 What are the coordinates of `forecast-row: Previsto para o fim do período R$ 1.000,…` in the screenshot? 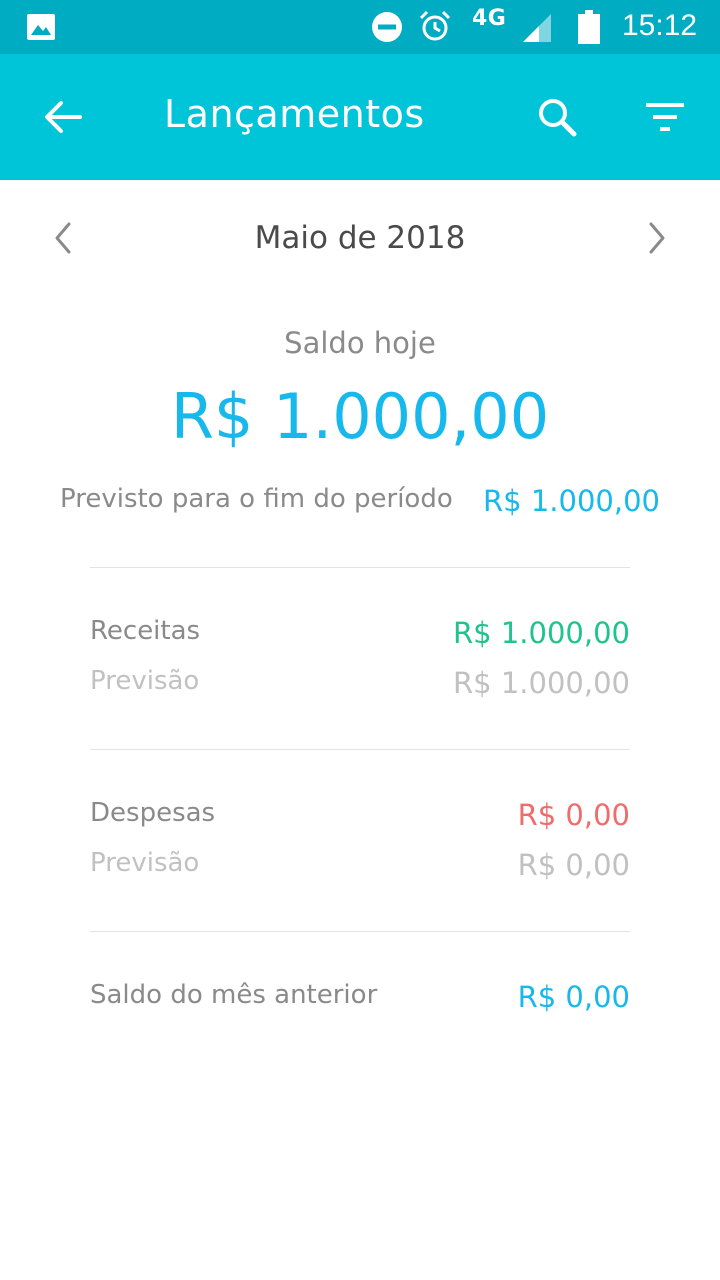 It's located at (360, 504).